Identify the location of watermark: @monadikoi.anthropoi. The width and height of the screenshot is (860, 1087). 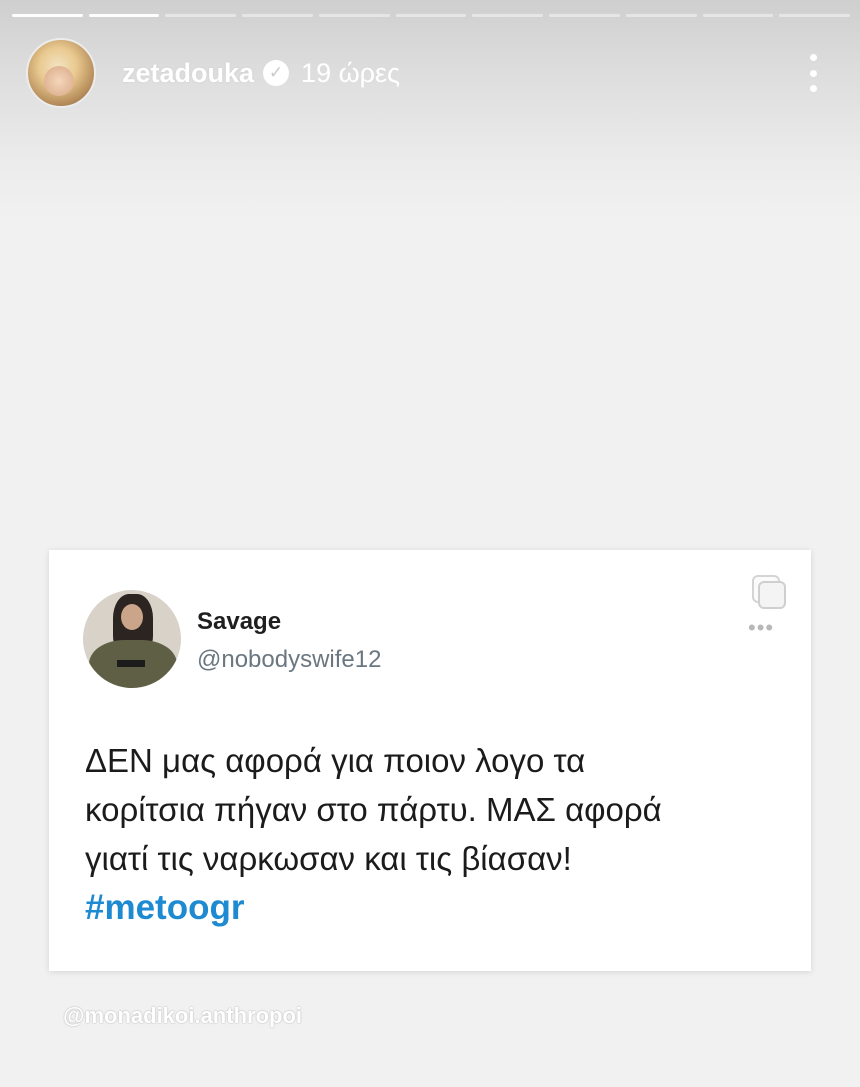
(183, 1015).